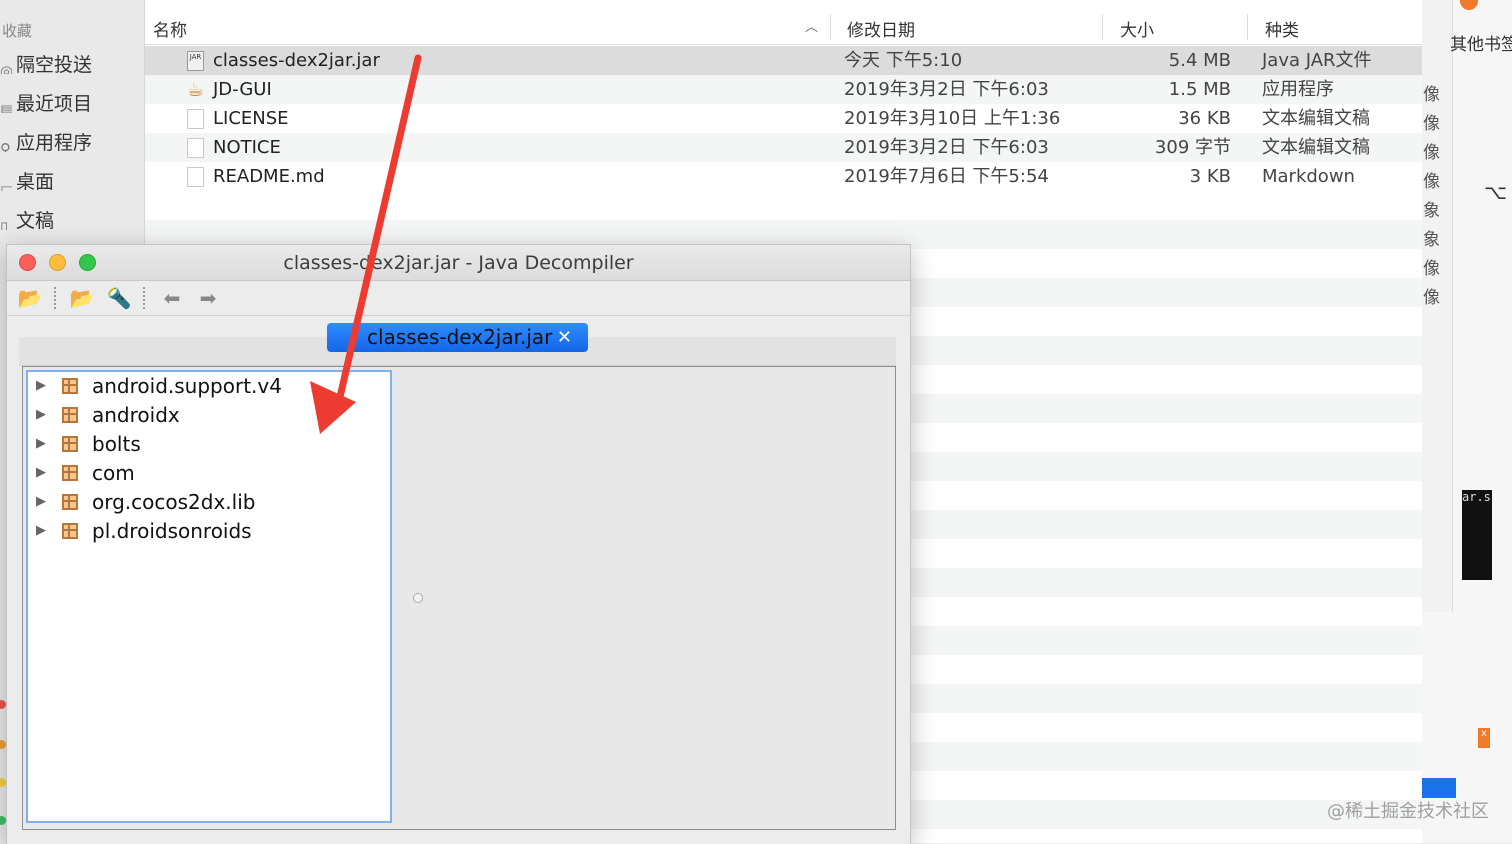 The width and height of the screenshot is (1512, 844). What do you see at coordinates (458, 298) in the screenshot?
I see `toolbar: 📂 📂 🔦 ⬅ ➡` at bounding box center [458, 298].